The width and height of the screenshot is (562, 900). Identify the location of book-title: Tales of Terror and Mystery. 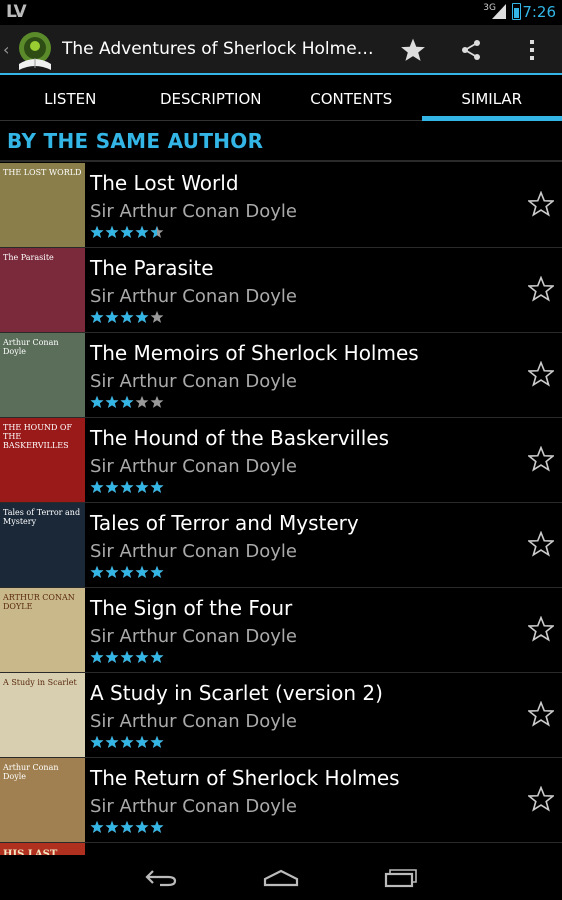
(224, 523).